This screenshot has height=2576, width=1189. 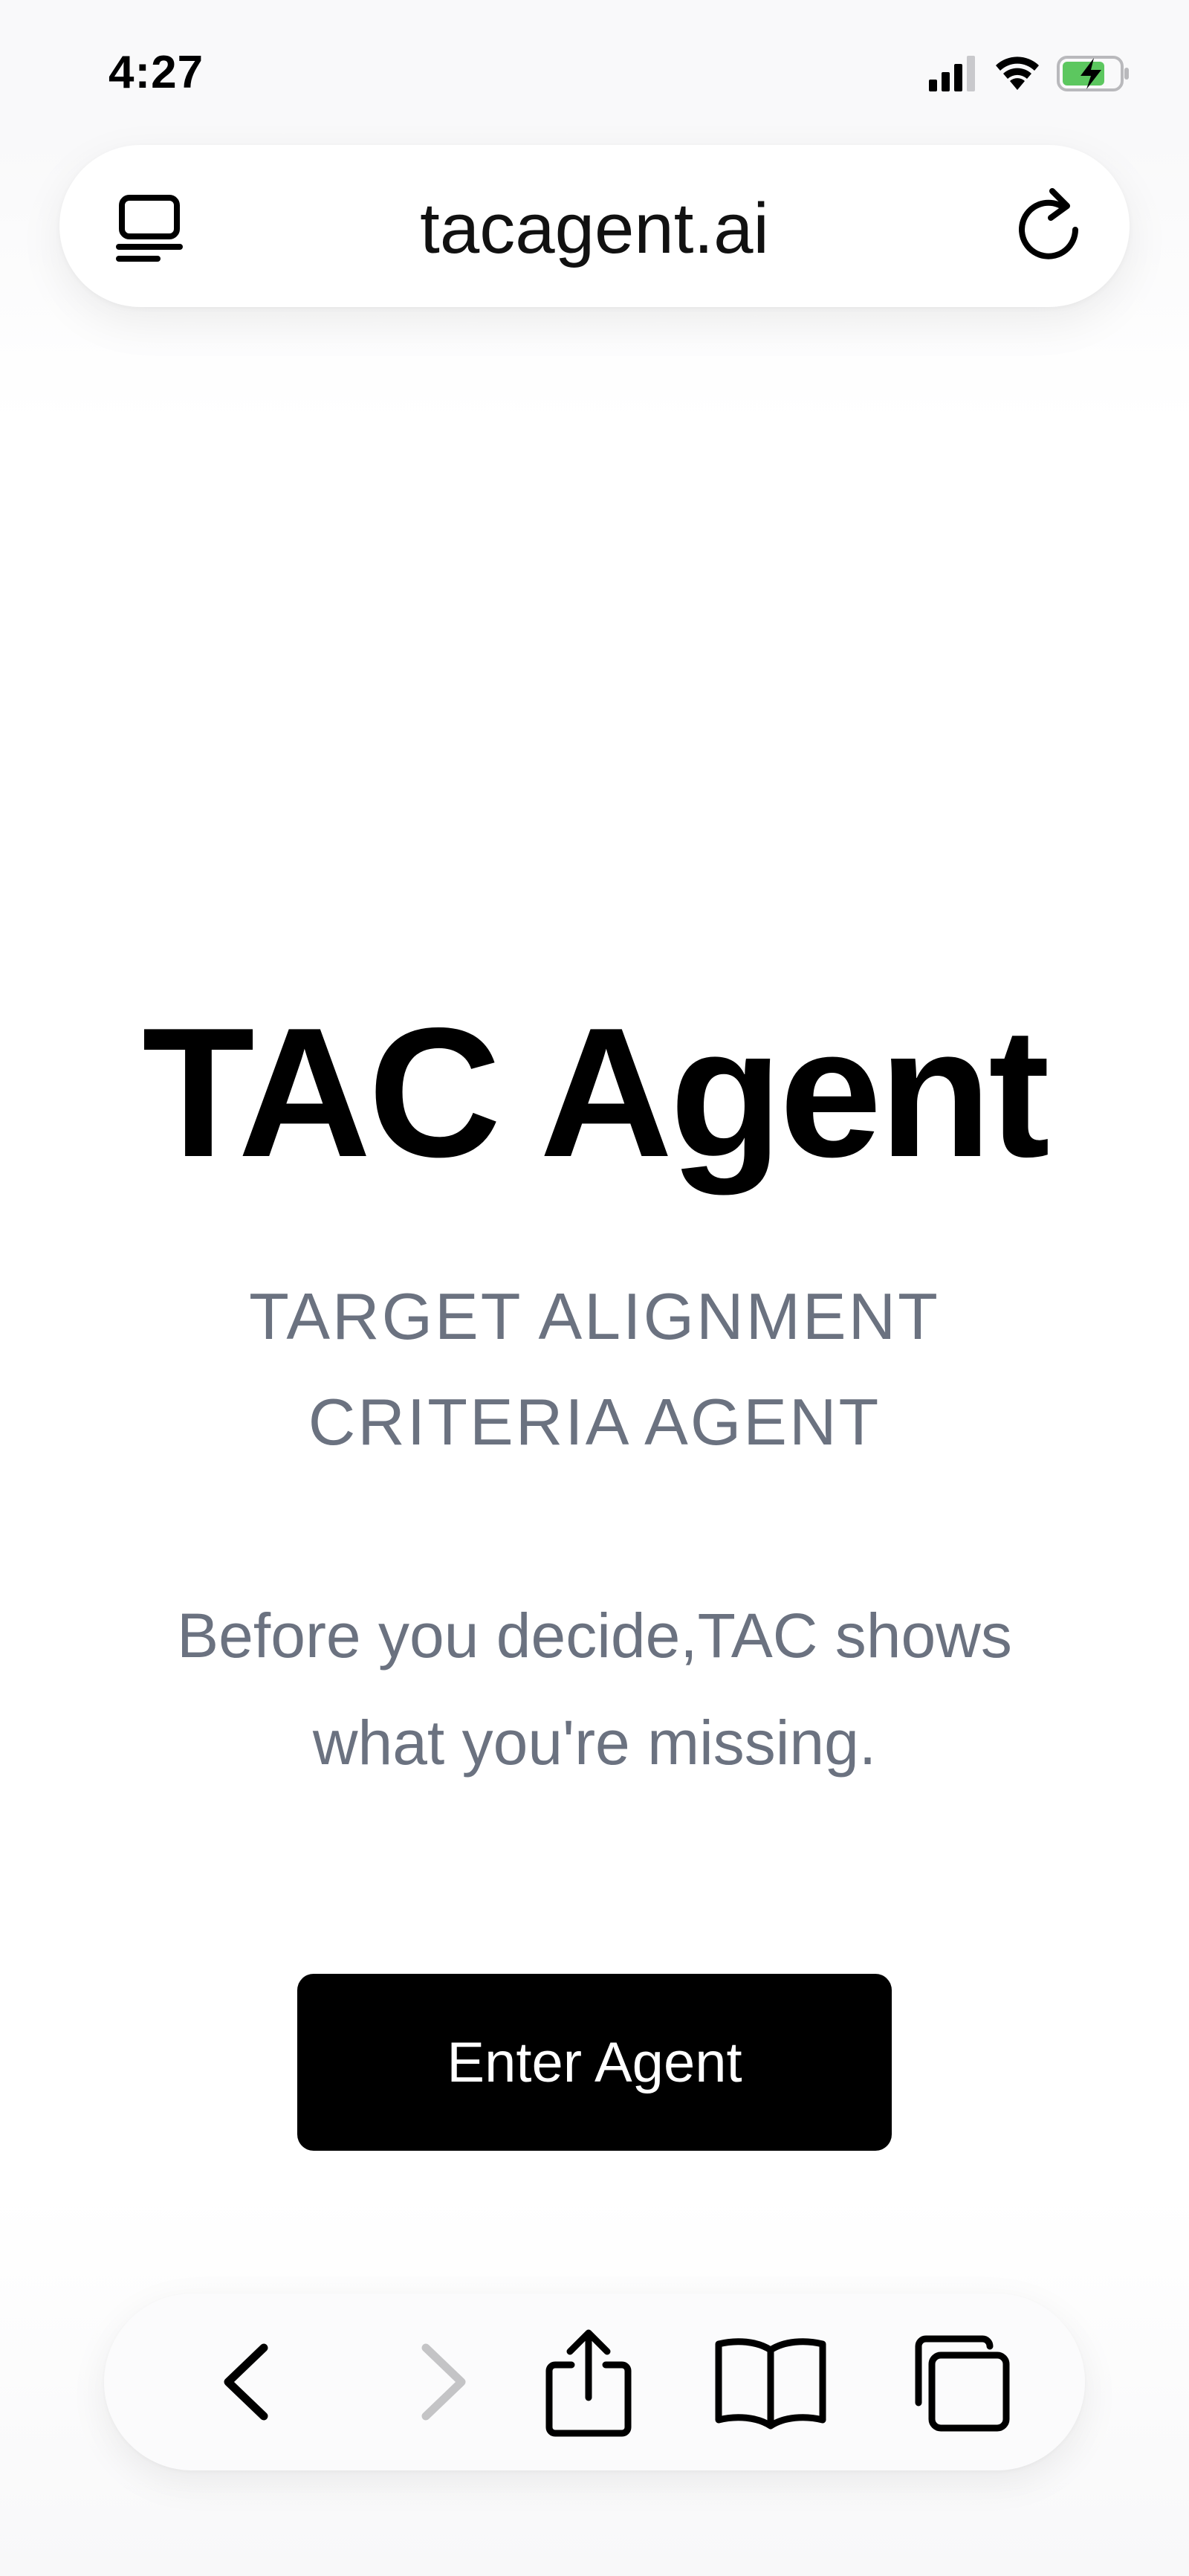 What do you see at coordinates (156, 72) in the screenshot?
I see `status-time: 4:27` at bounding box center [156, 72].